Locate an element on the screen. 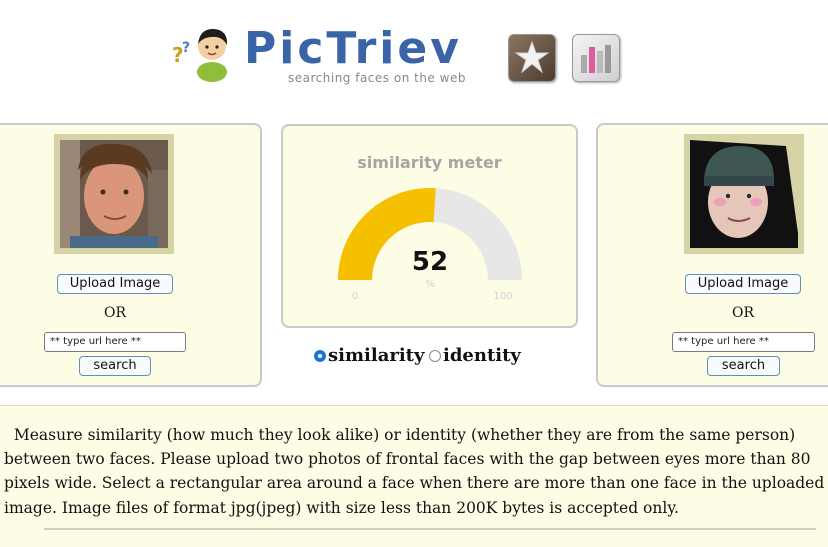  bar-chart-icon is located at coordinates (596, 58).